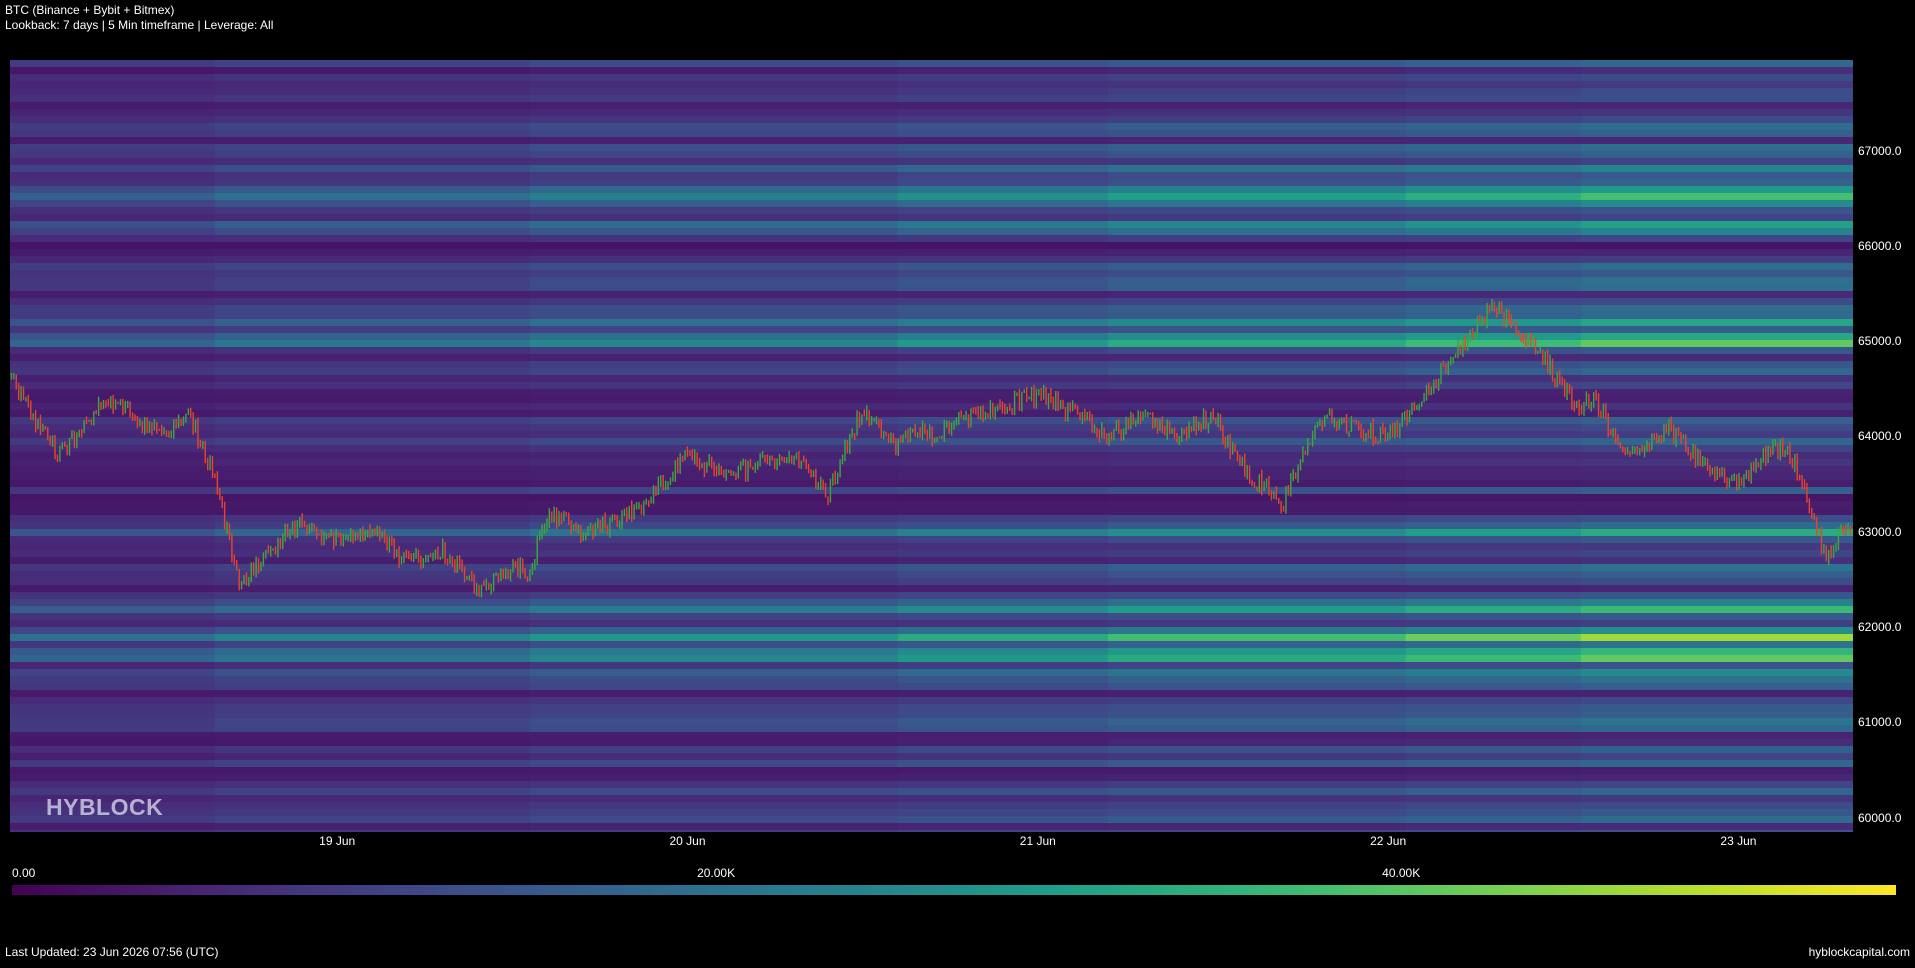  Describe the element at coordinates (1880, 817) in the screenshot. I see `y-tick-label: 60000.0` at that location.